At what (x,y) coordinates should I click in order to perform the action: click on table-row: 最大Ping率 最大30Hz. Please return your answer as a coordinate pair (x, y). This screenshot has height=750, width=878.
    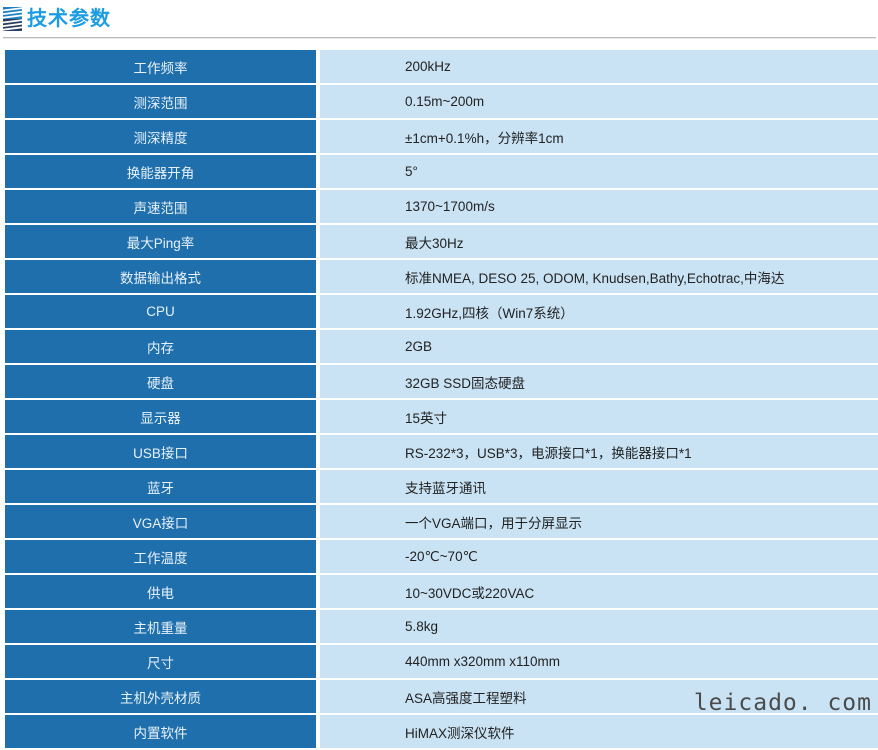
    Looking at the image, I should click on (439, 241).